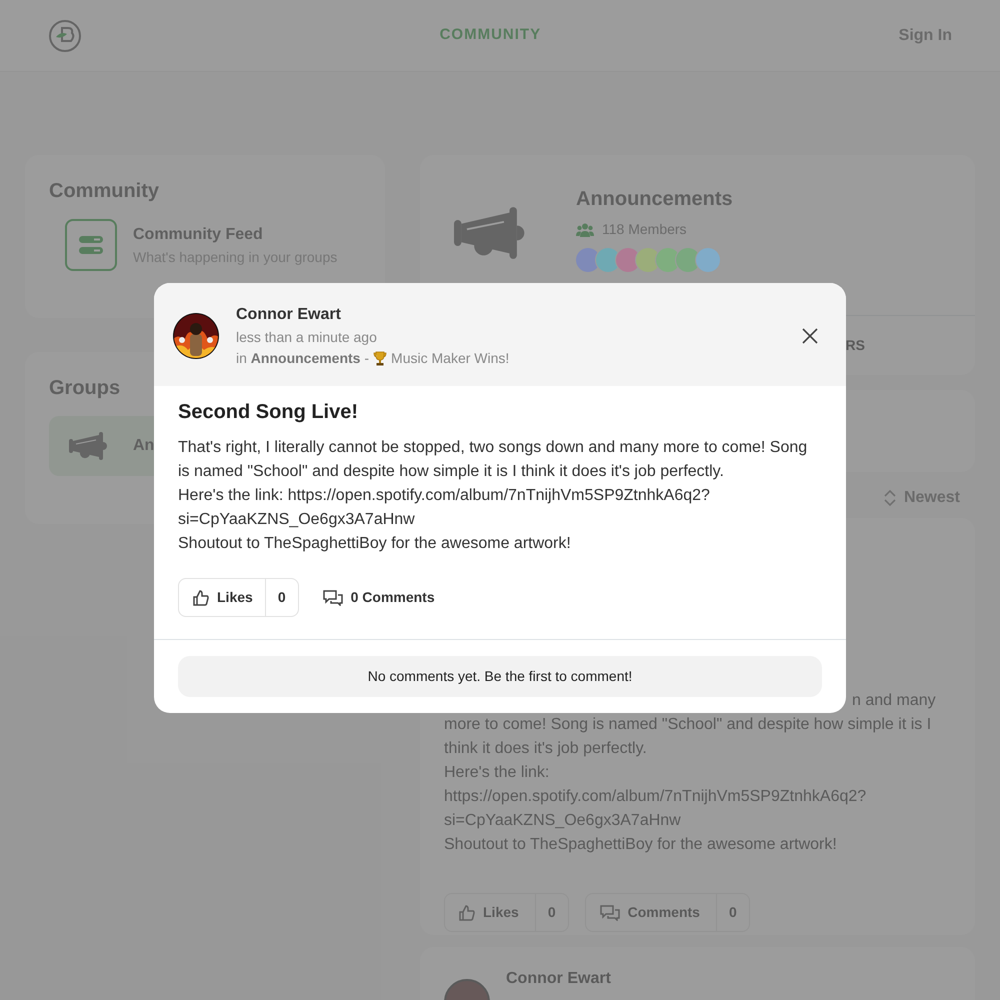 This screenshot has height=1000, width=1000. What do you see at coordinates (654, 199) in the screenshot?
I see `group-title: Announcements` at bounding box center [654, 199].